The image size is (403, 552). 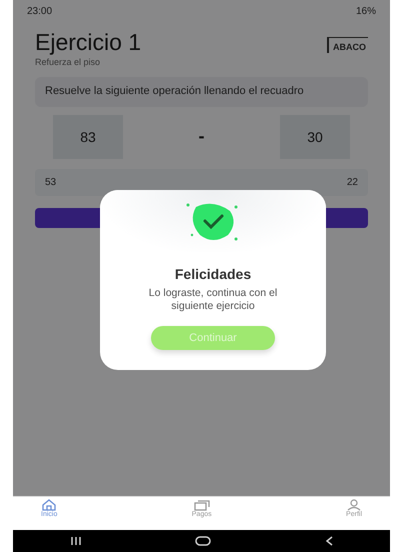 What do you see at coordinates (201, 137) in the screenshot?
I see `operator-sign: -` at bounding box center [201, 137].